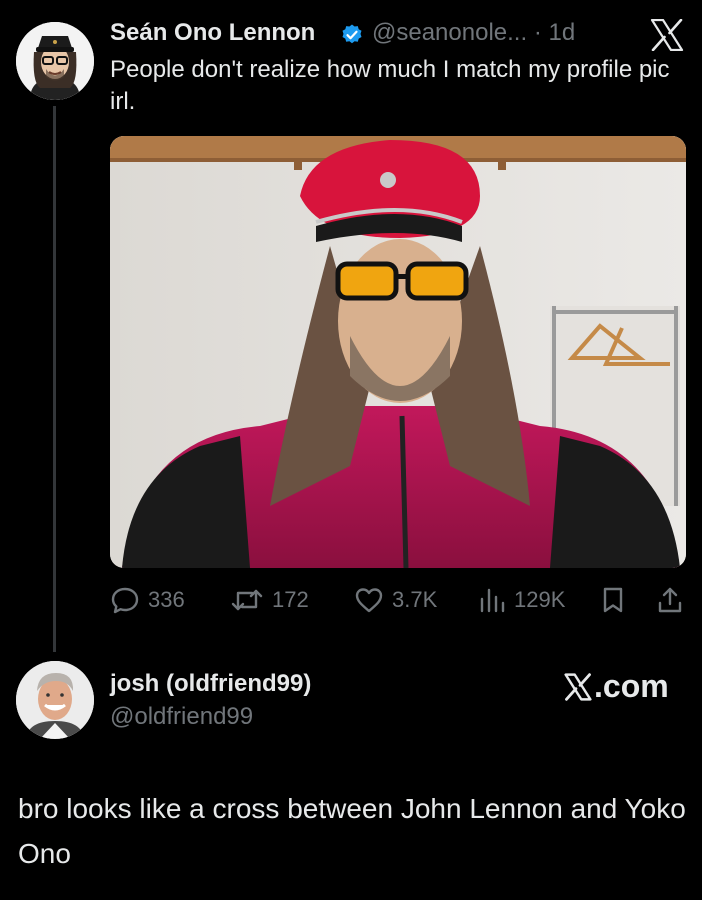 This screenshot has width=702, height=900. What do you see at coordinates (210, 684) in the screenshot?
I see `reply-author-name: josh (oldfriend99)` at bounding box center [210, 684].